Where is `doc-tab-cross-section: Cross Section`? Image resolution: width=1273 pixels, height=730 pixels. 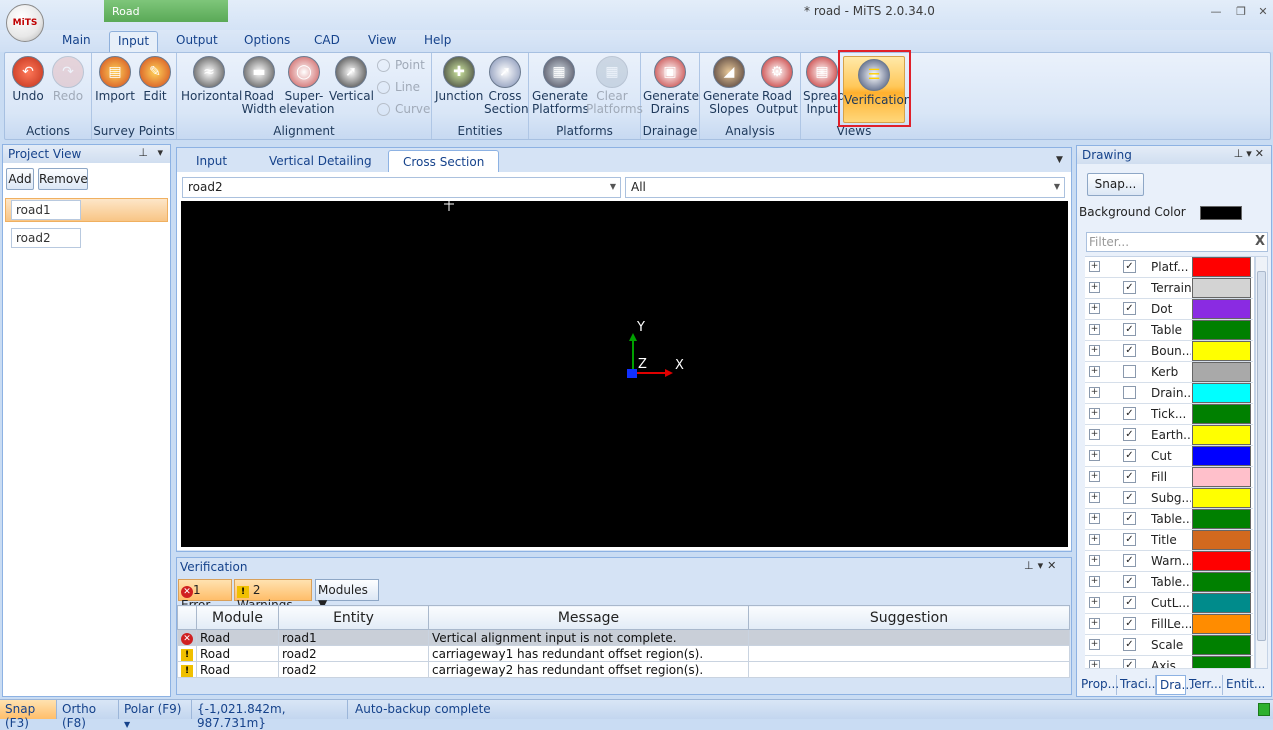
doc-tab-cross-section: Cross Section is located at coordinates (444, 161).